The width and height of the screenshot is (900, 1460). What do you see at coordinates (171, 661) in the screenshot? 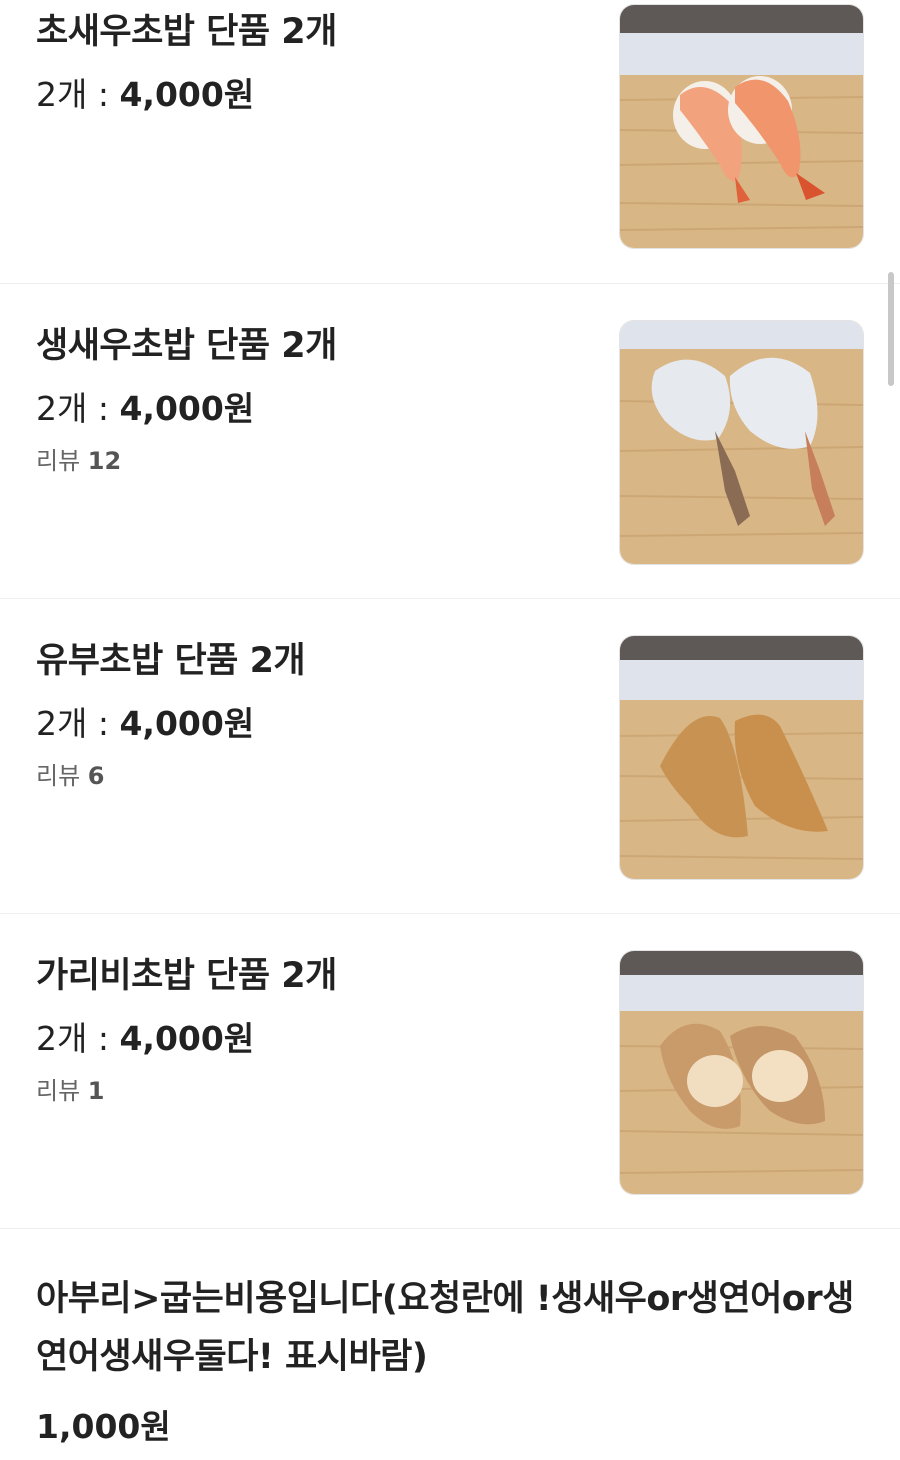
I see `menu-item-name: 유부초밥 단품 2개` at bounding box center [171, 661].